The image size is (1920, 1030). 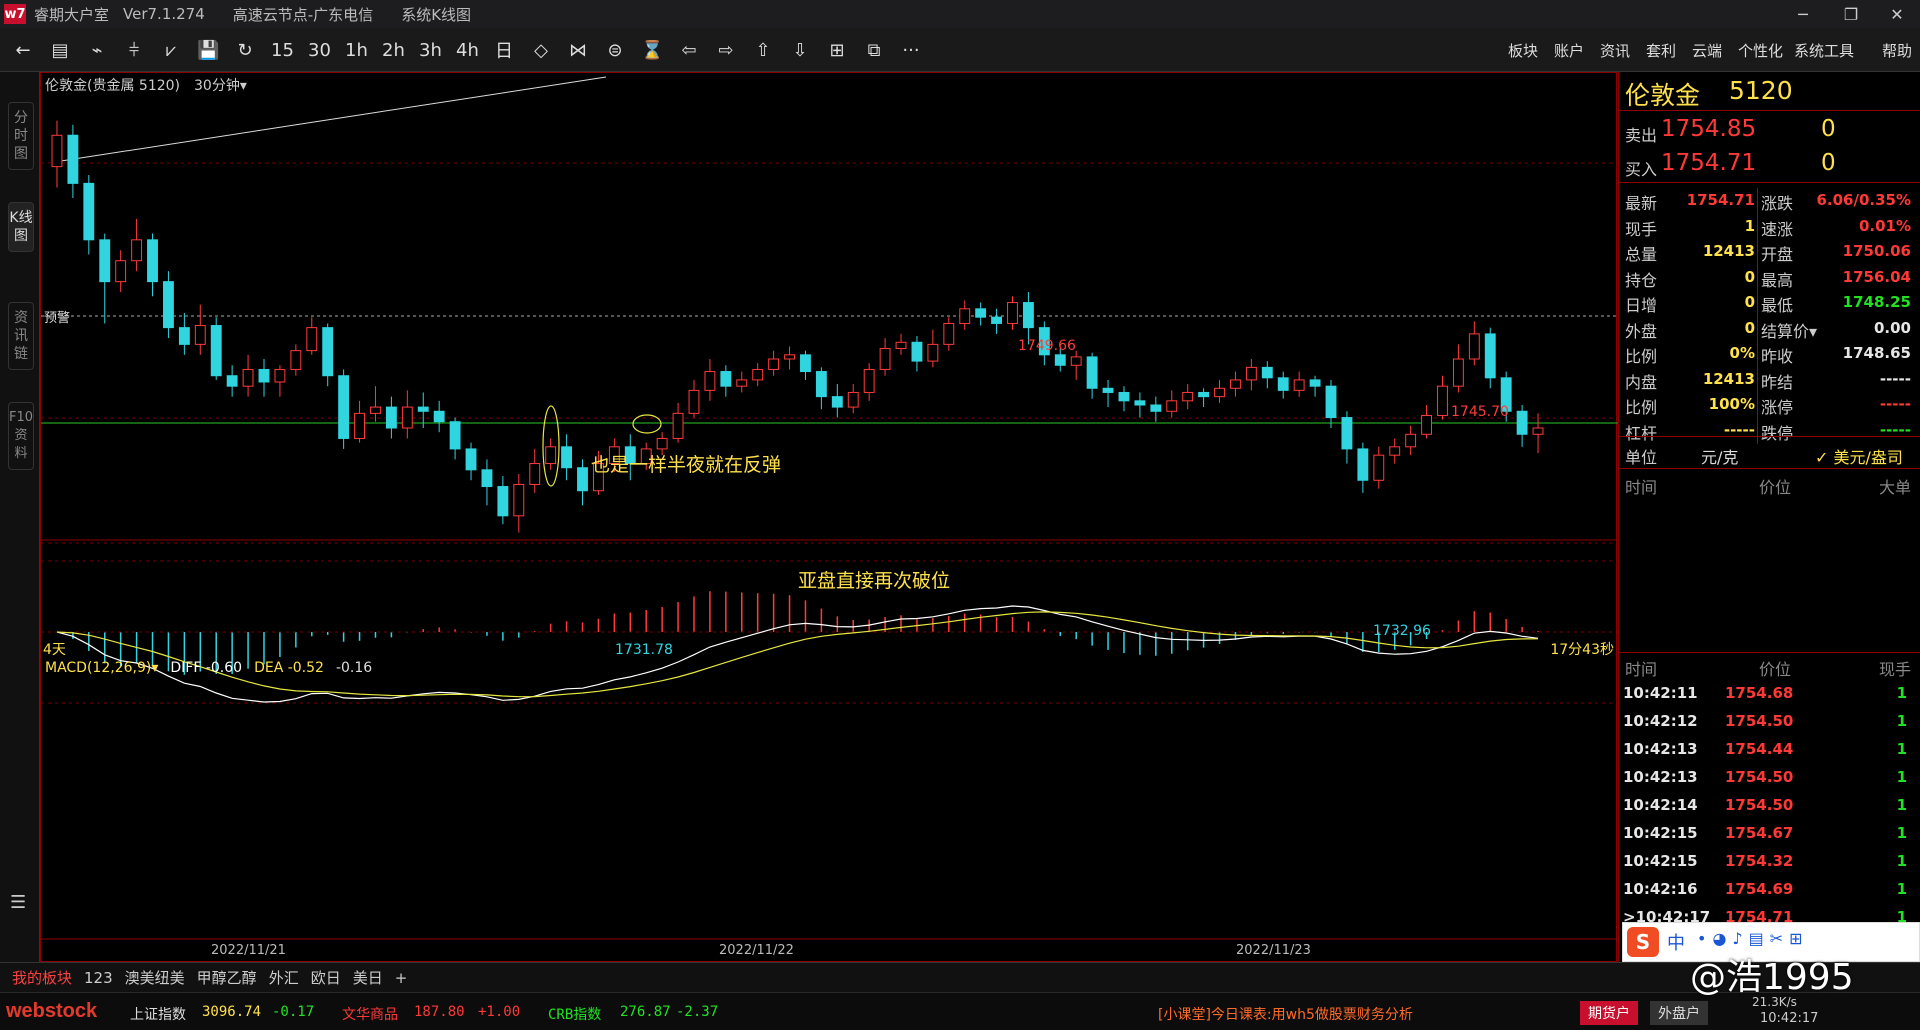 I want to click on index2-value: 187.80, so click(x=439, y=1012).